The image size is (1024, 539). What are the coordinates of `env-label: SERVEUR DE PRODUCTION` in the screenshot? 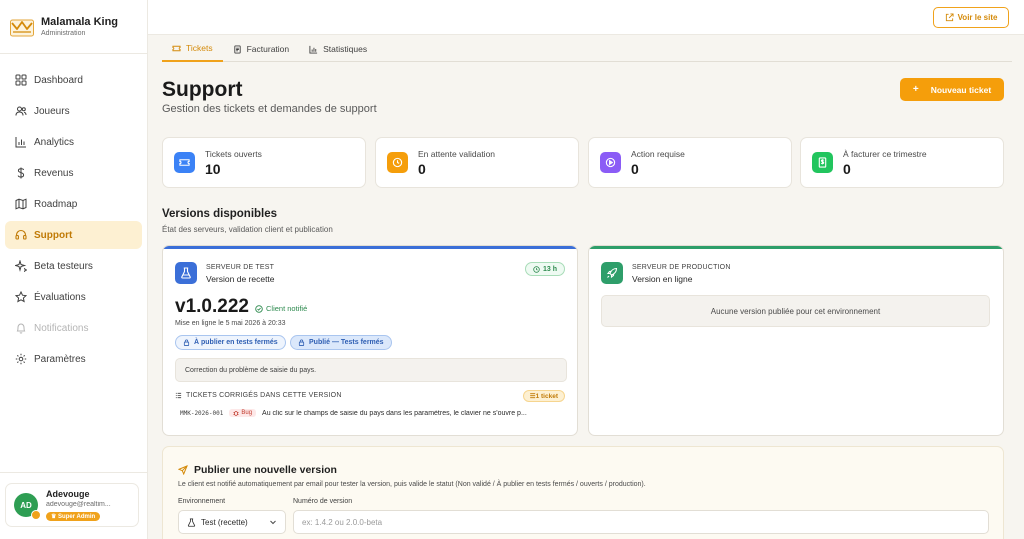 It's located at (681, 267).